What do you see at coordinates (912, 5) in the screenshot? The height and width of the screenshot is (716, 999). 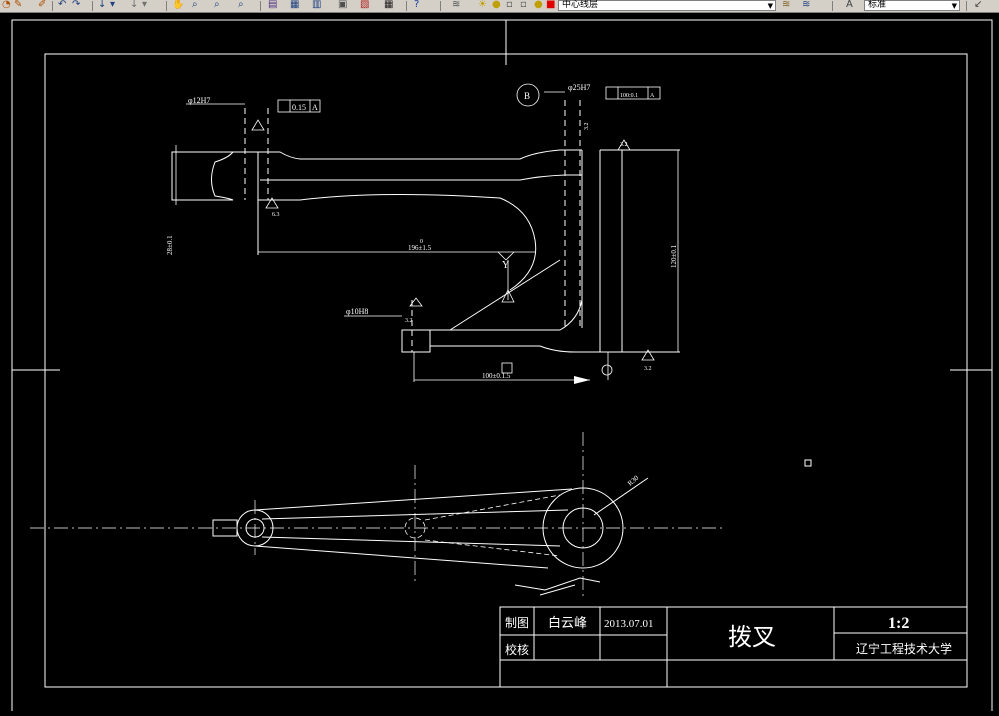 I see `style-combo: 标准 ▼` at bounding box center [912, 5].